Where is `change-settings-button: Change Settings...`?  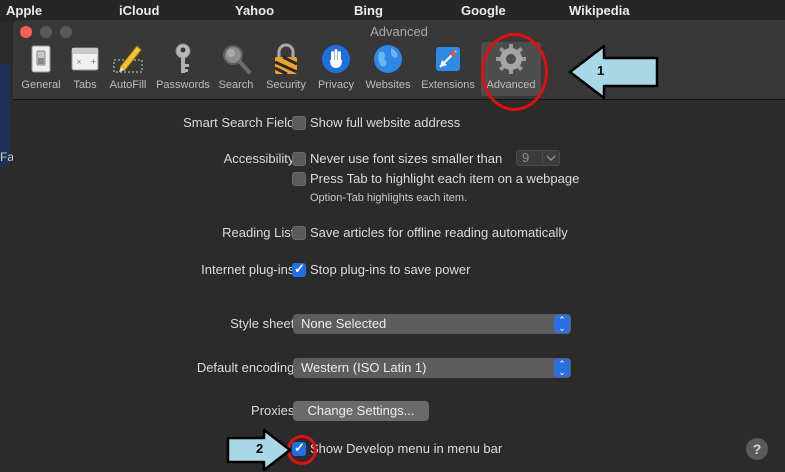
change-settings-button: Change Settings... is located at coordinates (361, 411).